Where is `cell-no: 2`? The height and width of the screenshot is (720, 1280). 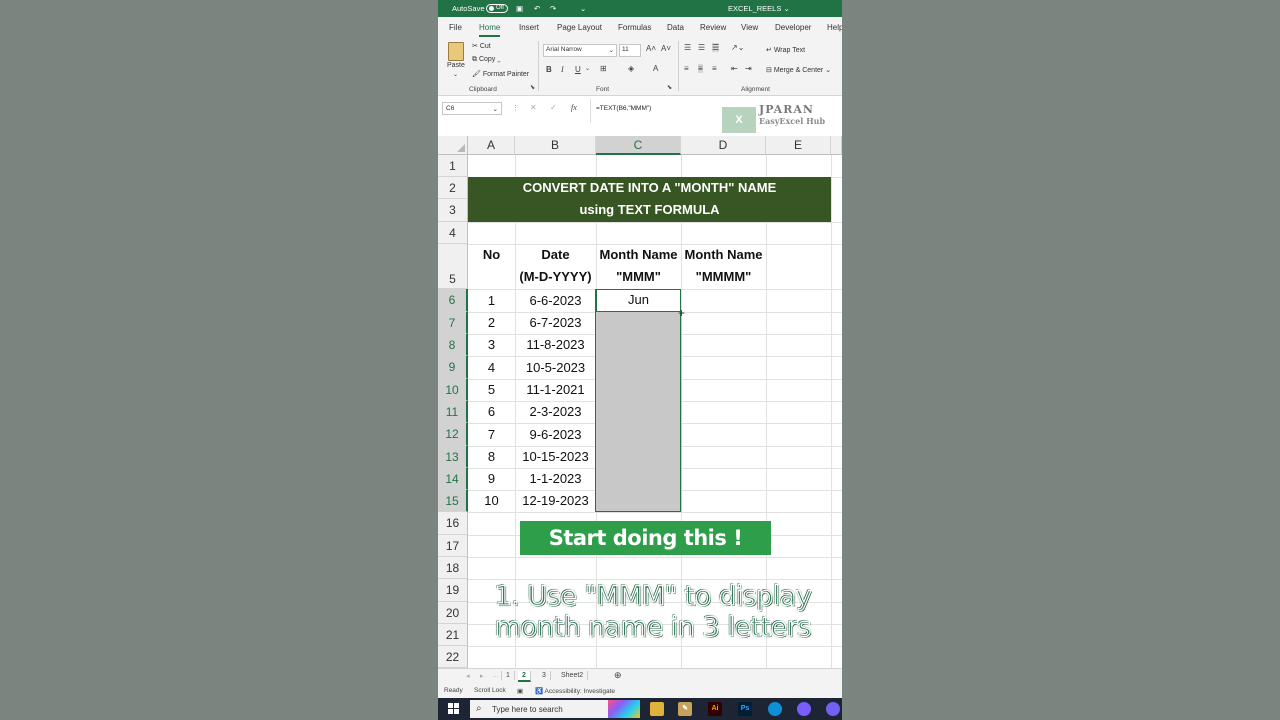 cell-no: 2 is located at coordinates (491, 323).